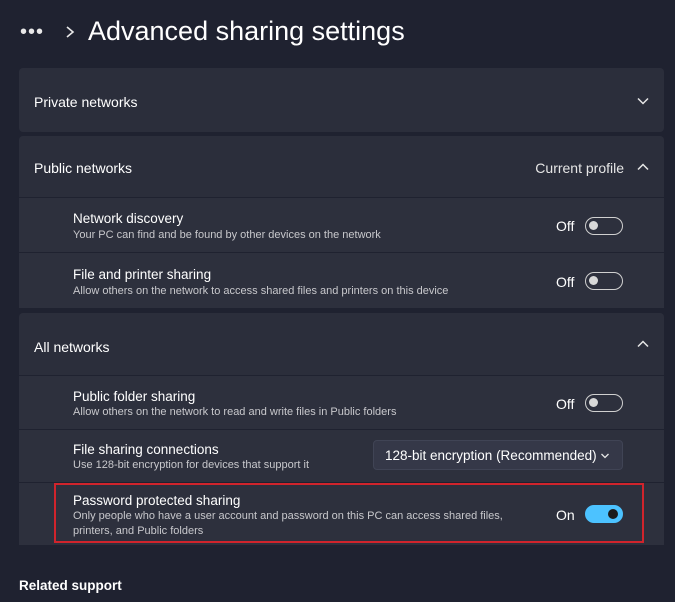 The image size is (675, 602). Describe the element at coordinates (565, 282) in the screenshot. I see `file-printer-sharing-state: Off` at that location.